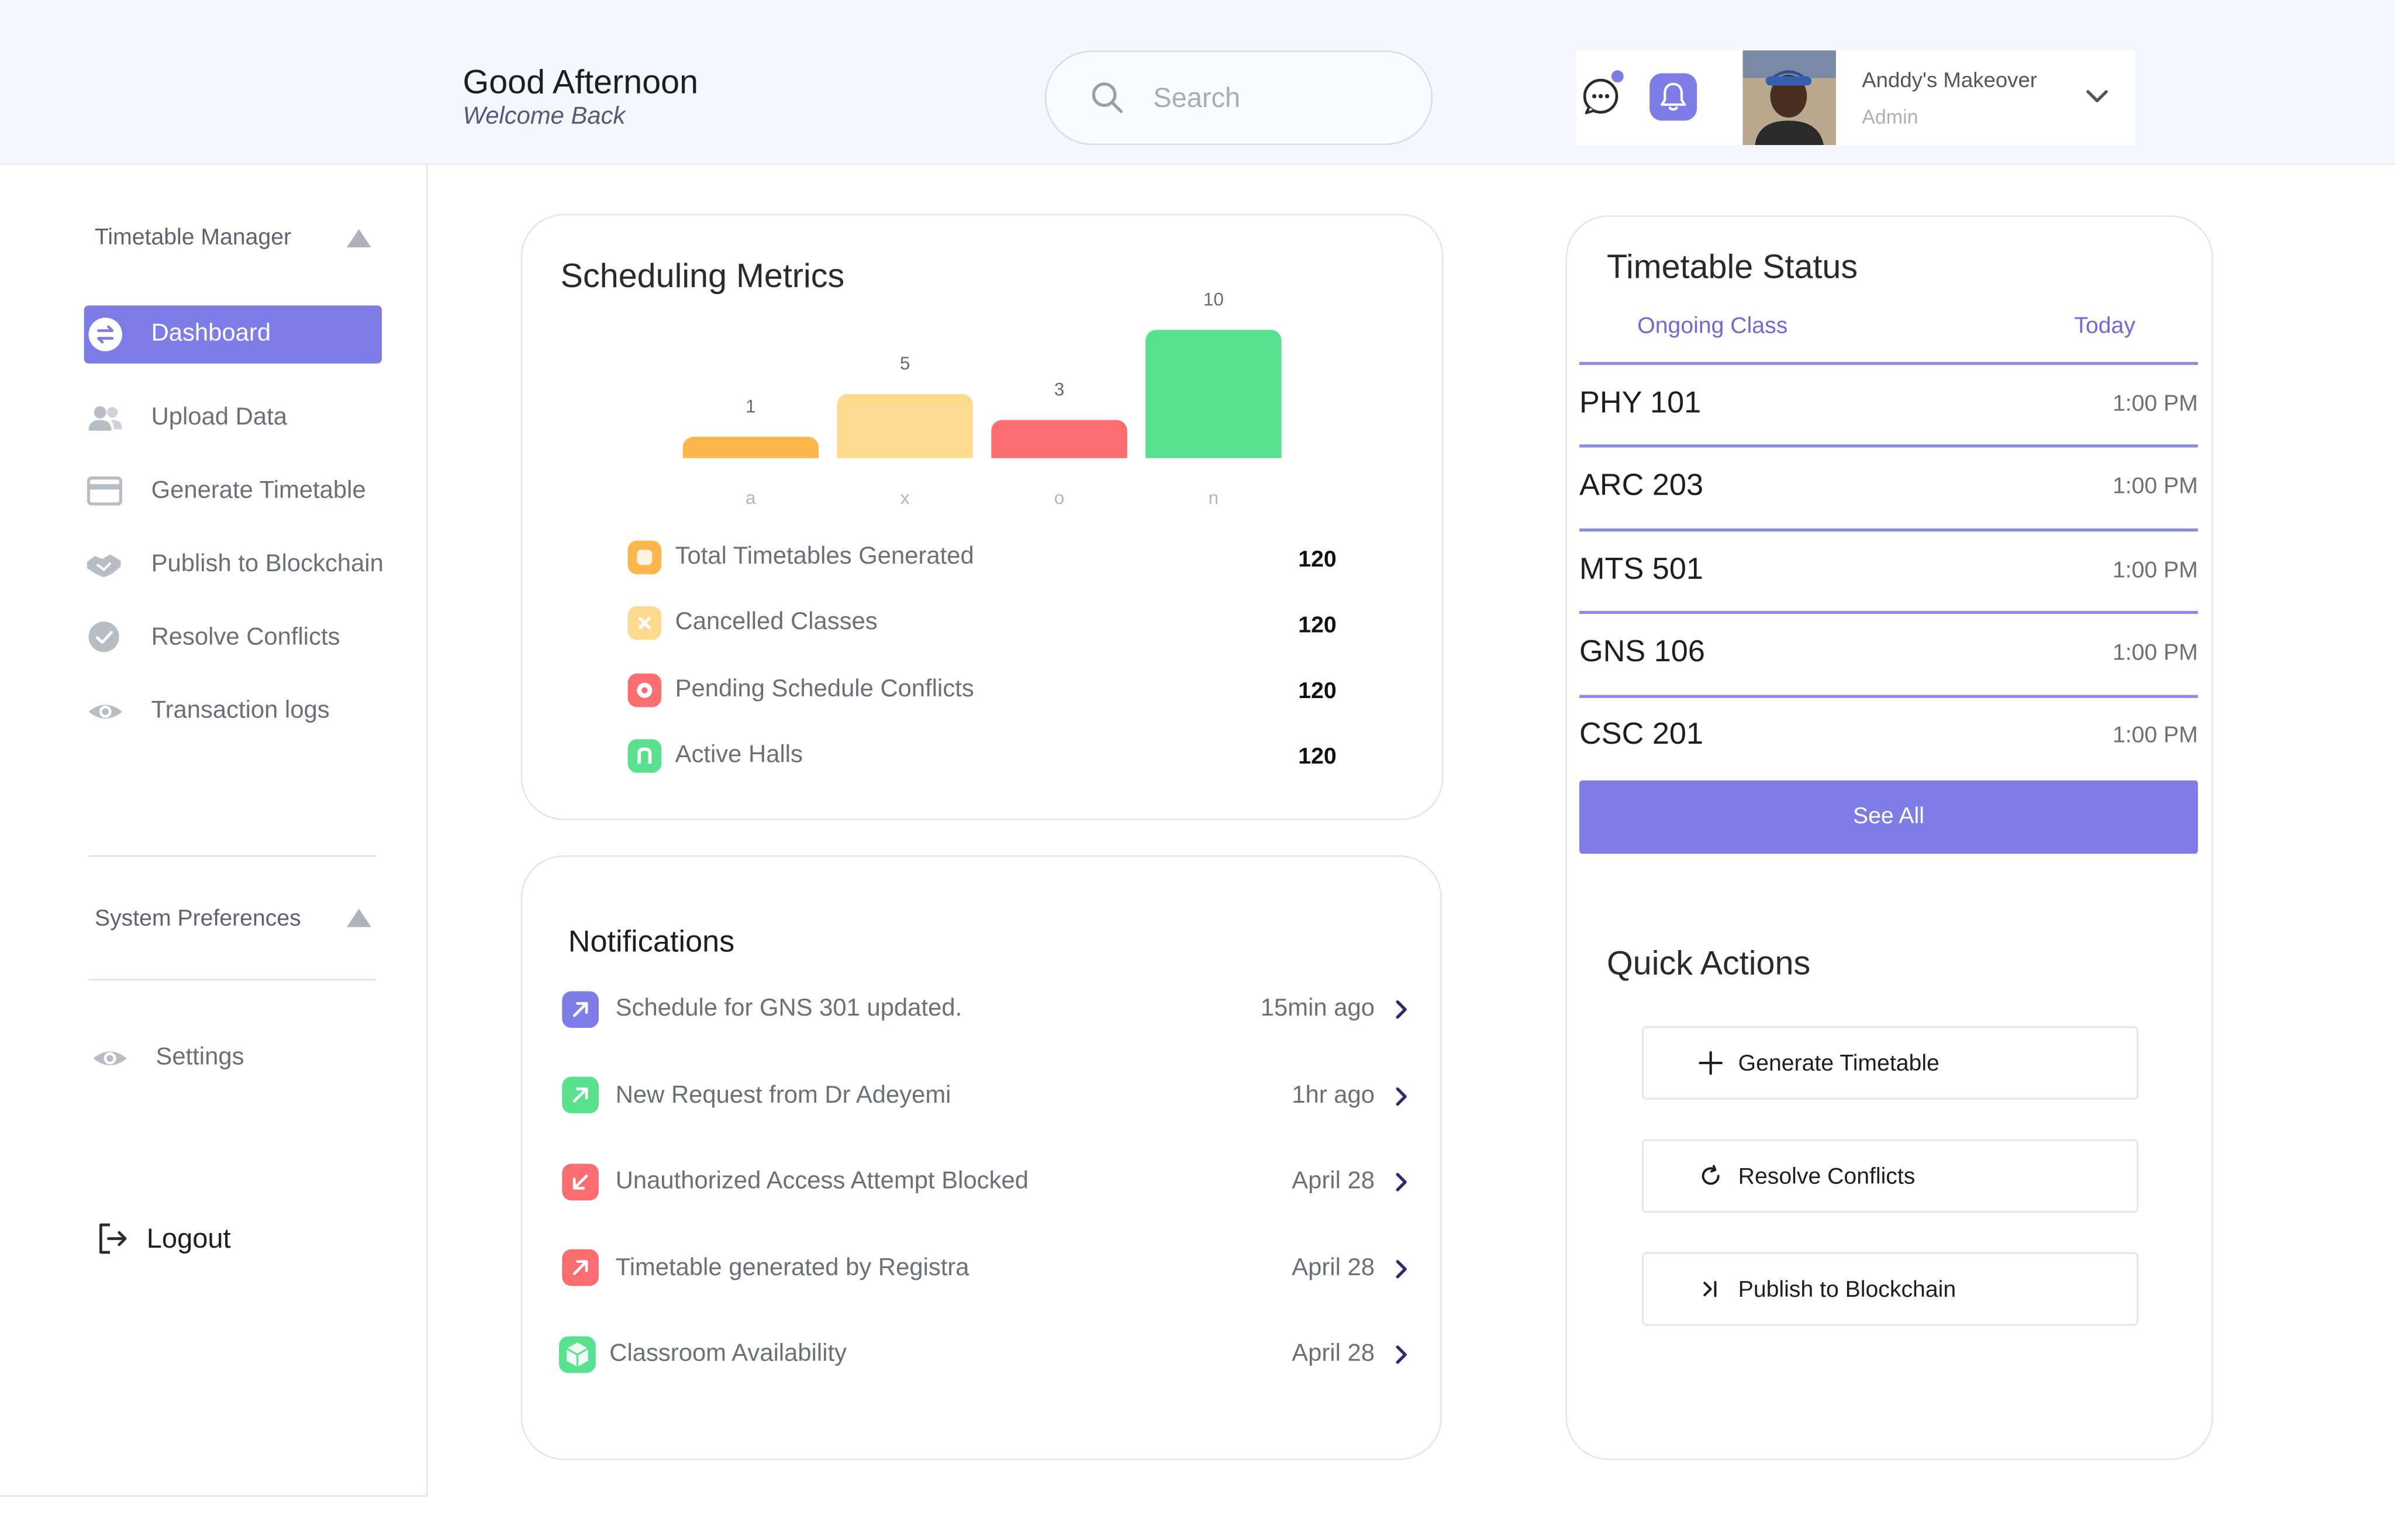  Describe the element at coordinates (105, 418) in the screenshot. I see `users-icon` at that location.